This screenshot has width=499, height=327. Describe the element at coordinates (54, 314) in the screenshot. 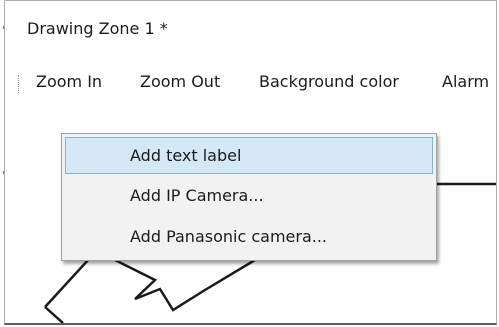

I see `floor-plan-wall-tail` at that location.